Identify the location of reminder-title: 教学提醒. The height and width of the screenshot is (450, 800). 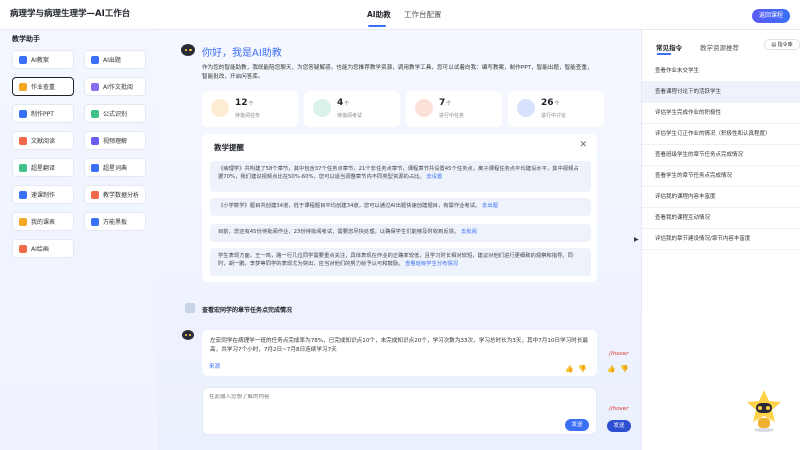
(229, 147).